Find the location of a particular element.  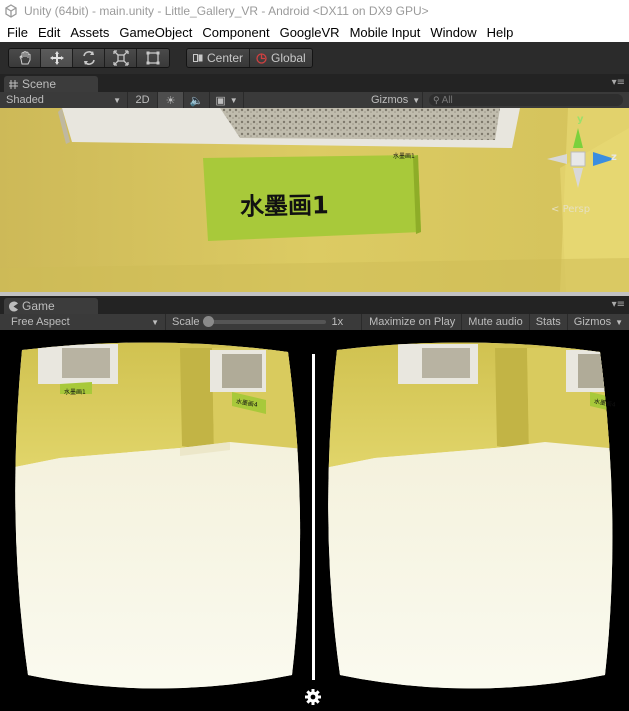

menu-googlevr: GoogleVR is located at coordinates (310, 32).